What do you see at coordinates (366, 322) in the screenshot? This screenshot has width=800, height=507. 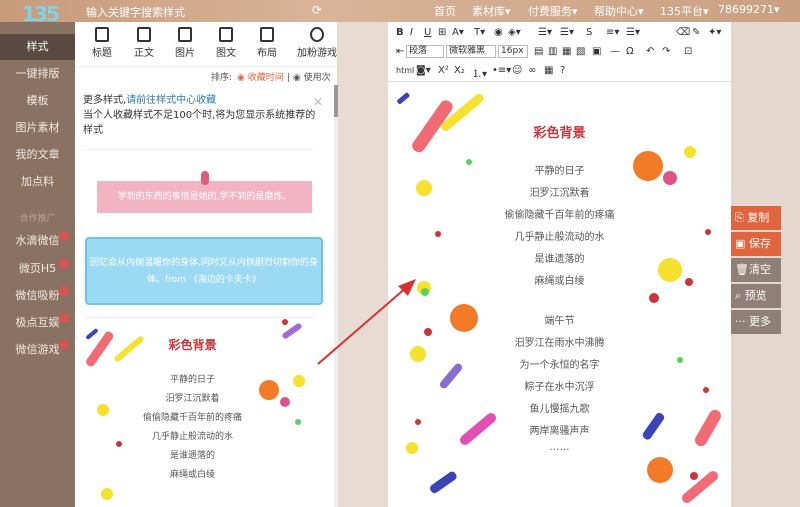 I see `arrow-annotation` at bounding box center [366, 322].